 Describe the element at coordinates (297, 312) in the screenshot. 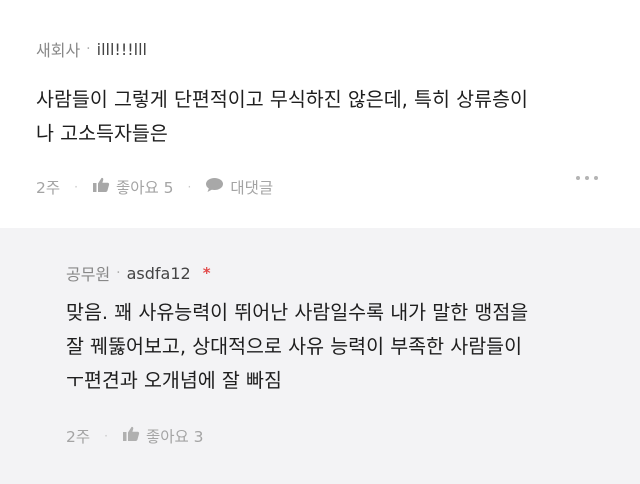

I see `reply-line: 맞음. 꽤 사유능력이 뛰어난 사람일수록 내가 말한 맹점을` at that location.